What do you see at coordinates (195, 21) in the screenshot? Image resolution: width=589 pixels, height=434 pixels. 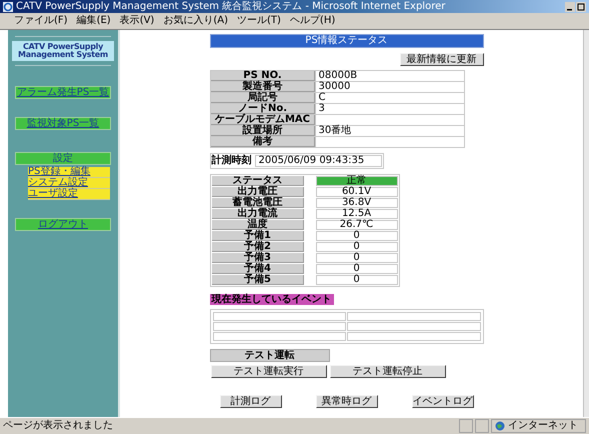 I see `menu-item: お気に入り(A)` at bounding box center [195, 21].